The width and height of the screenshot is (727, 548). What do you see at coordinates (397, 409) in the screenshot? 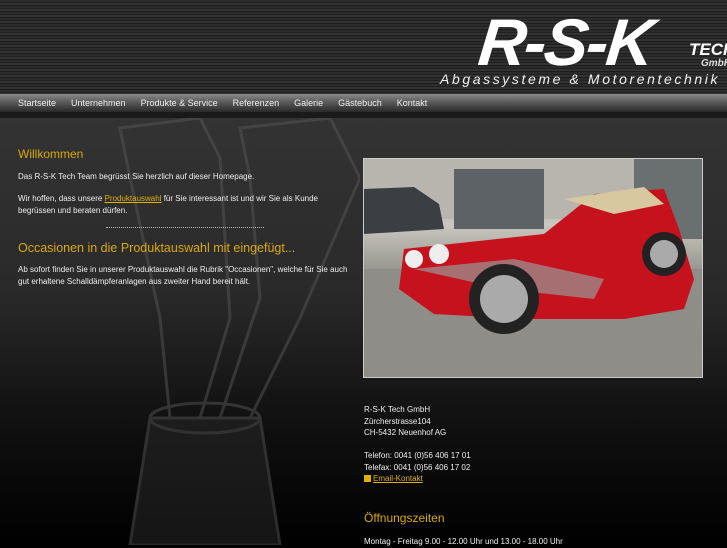
I see `company-name: R-S-K Tech GmbH` at bounding box center [397, 409].